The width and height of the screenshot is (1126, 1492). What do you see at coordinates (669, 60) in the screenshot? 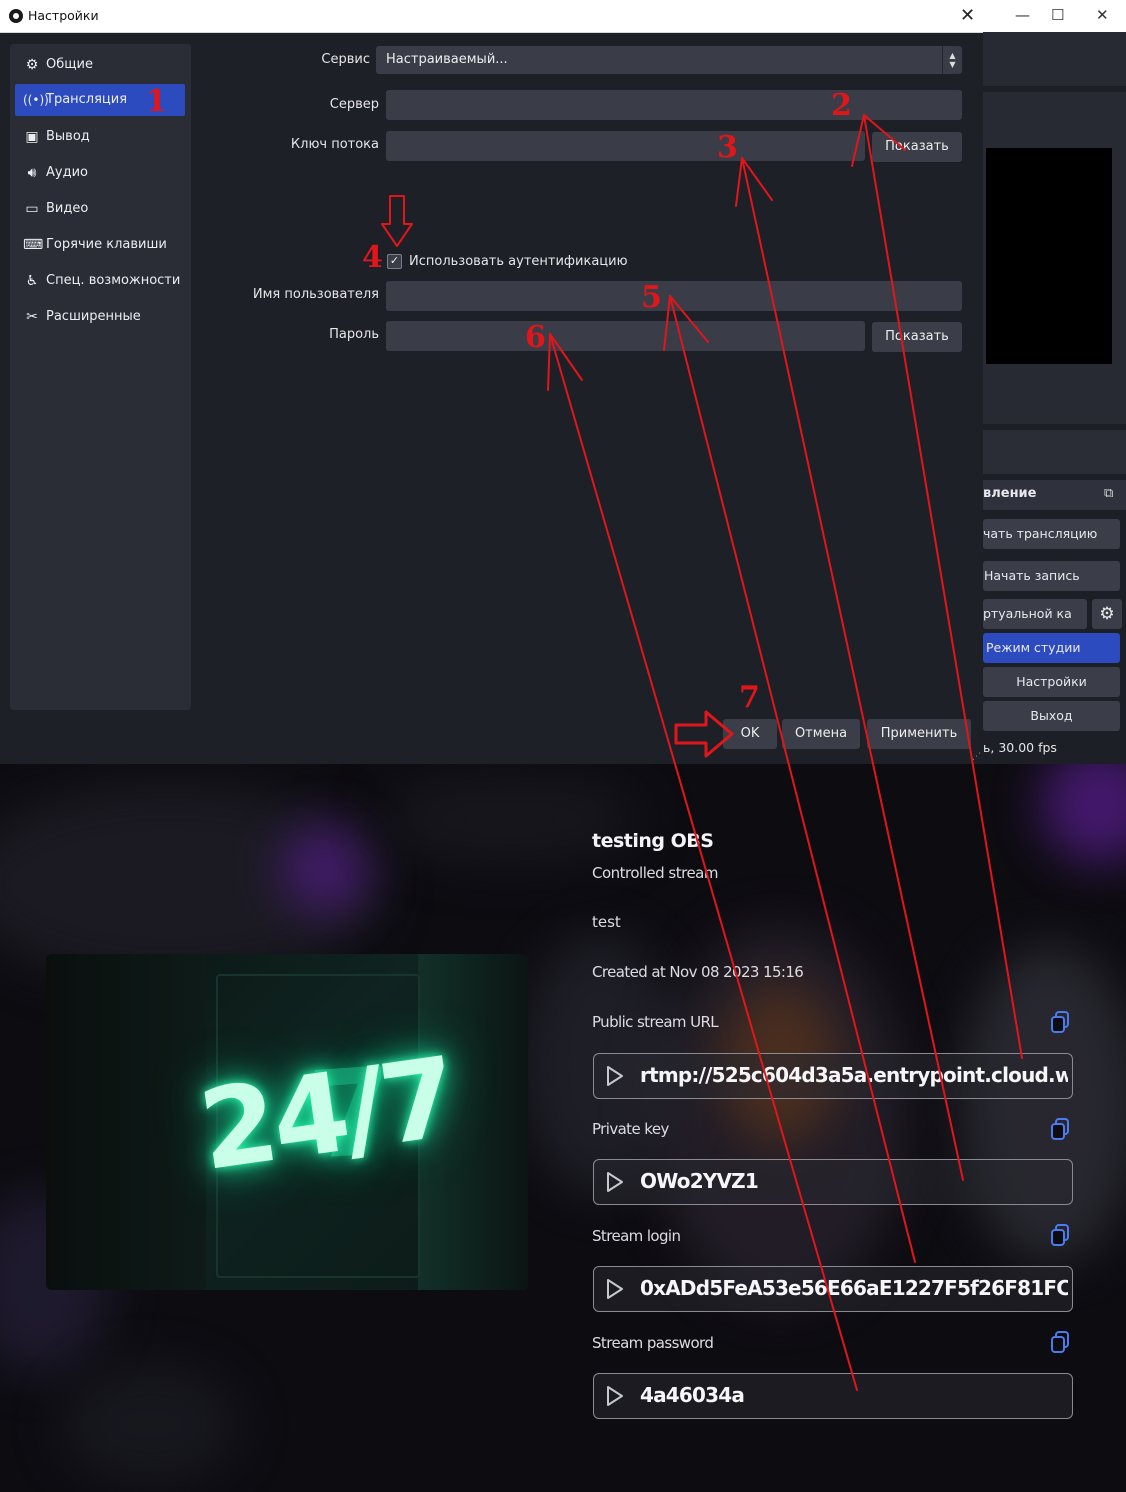
I see `service-select: Настраиваемый... ▲ ▼` at bounding box center [669, 60].